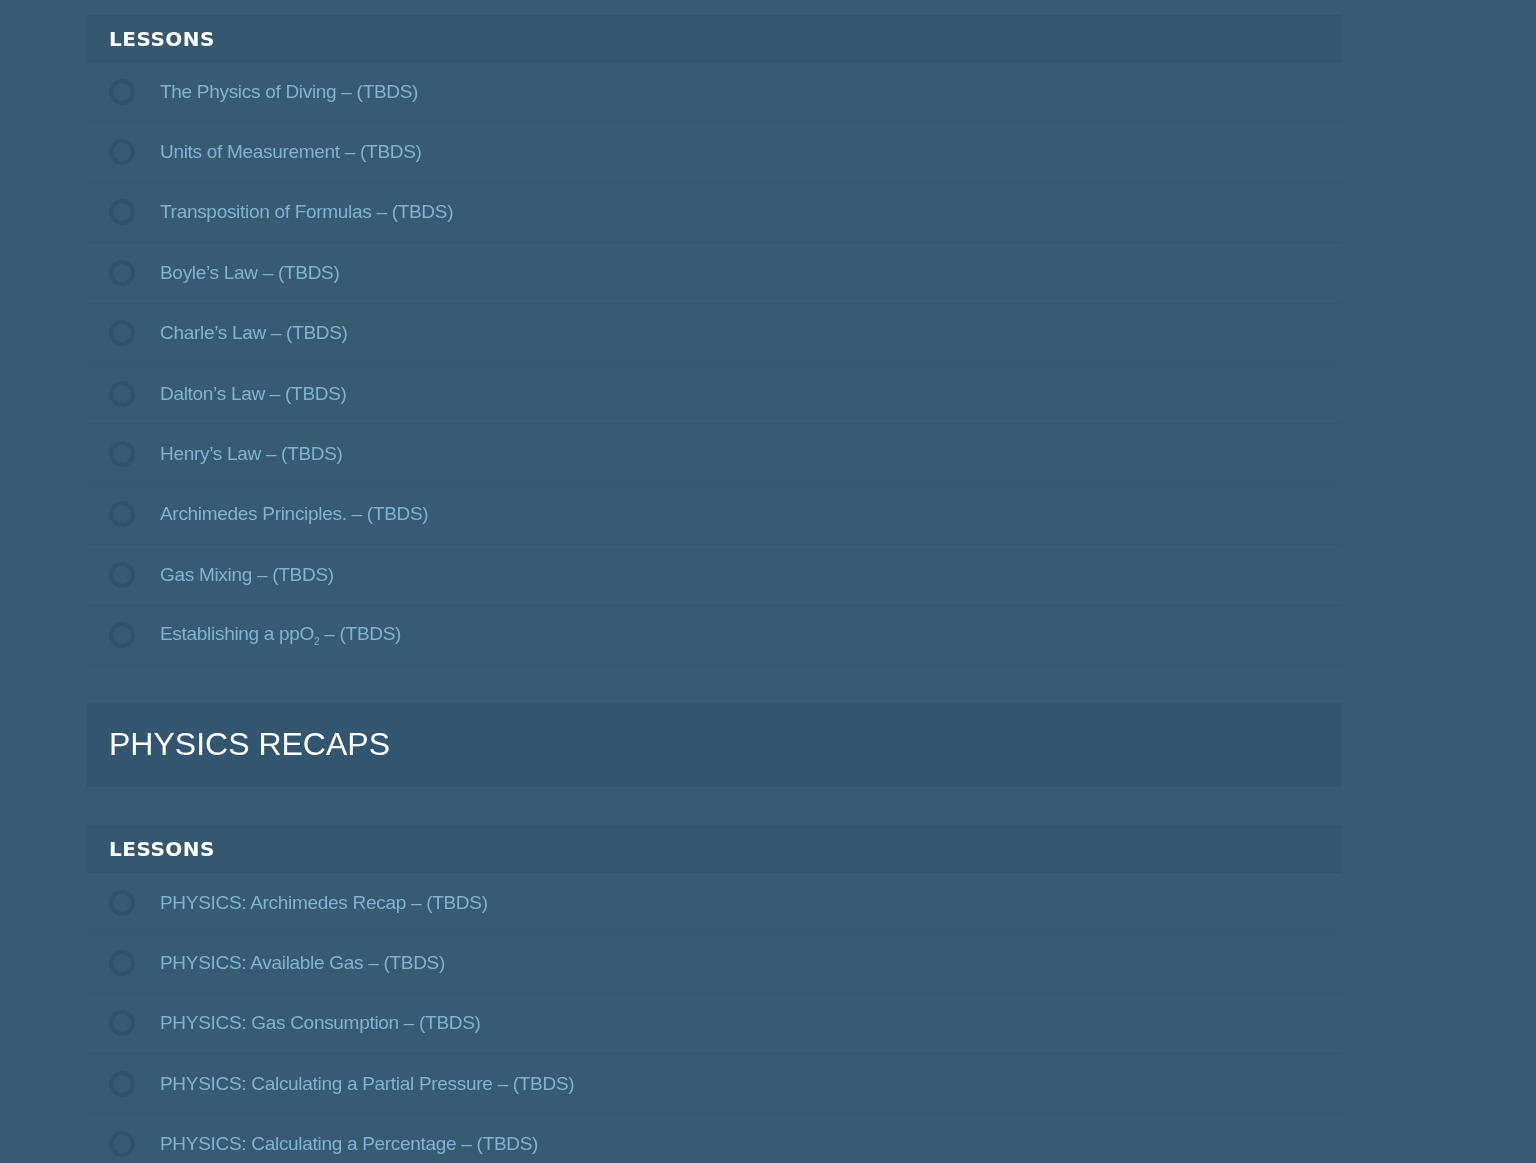 Image resolution: width=1536 pixels, height=1163 pixels. What do you see at coordinates (289, 91) in the screenshot?
I see `lesson-link: The Physics of Diving – (TBDS)` at bounding box center [289, 91].